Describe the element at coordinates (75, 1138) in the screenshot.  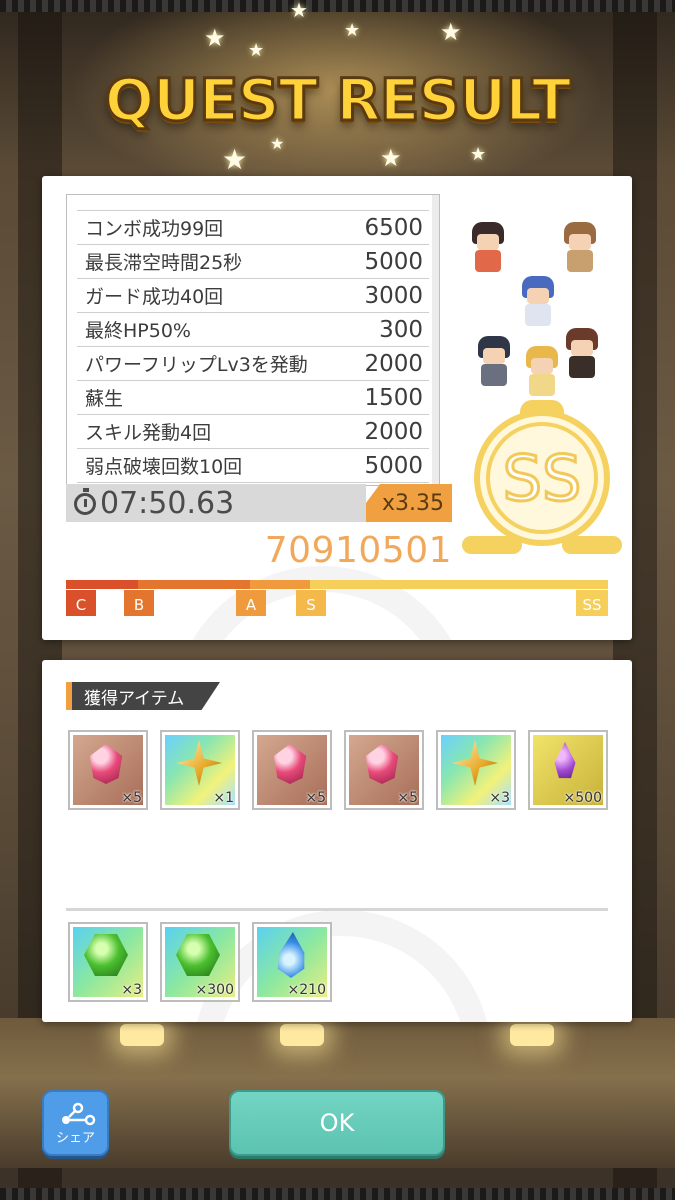
I see `share-button-label: シェア` at that location.